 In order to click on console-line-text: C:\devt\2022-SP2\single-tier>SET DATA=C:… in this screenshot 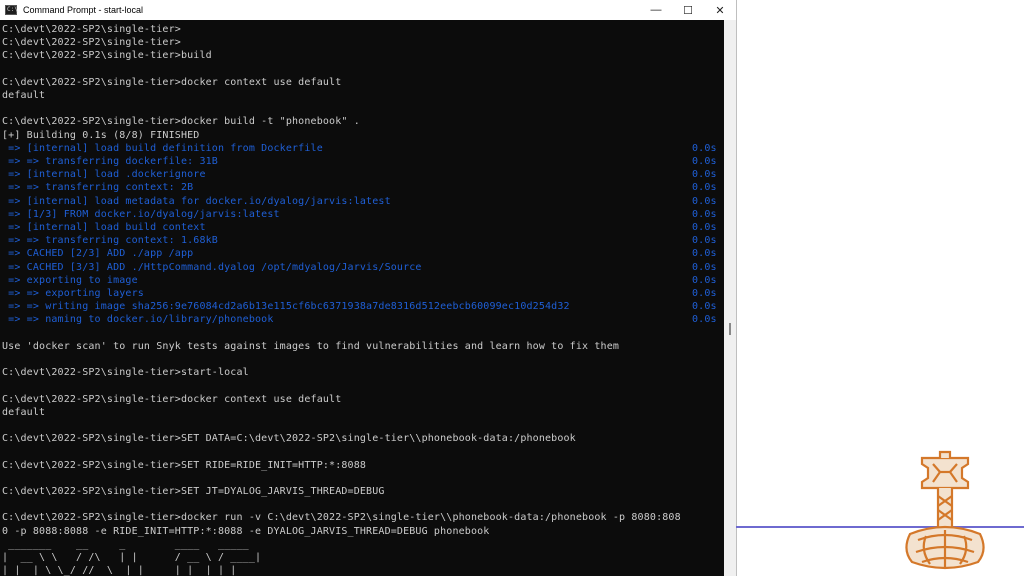, I will do `click(289, 439)`.